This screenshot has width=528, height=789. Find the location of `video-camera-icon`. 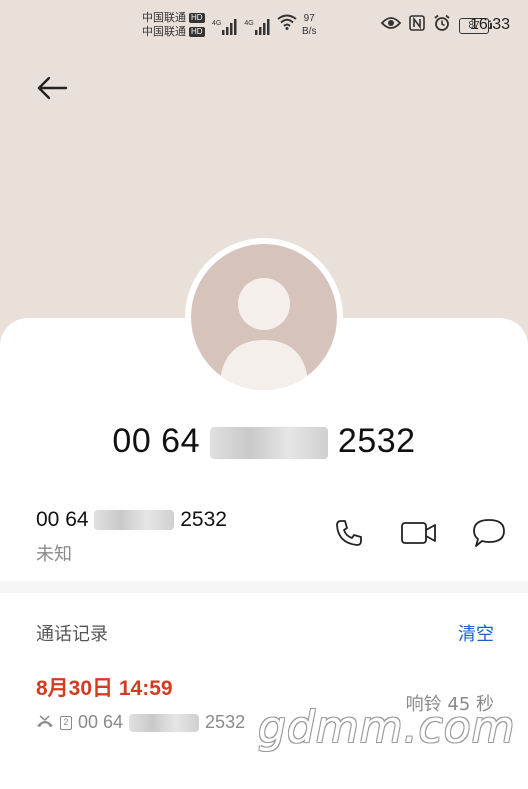

video-camera-icon is located at coordinates (419, 535).